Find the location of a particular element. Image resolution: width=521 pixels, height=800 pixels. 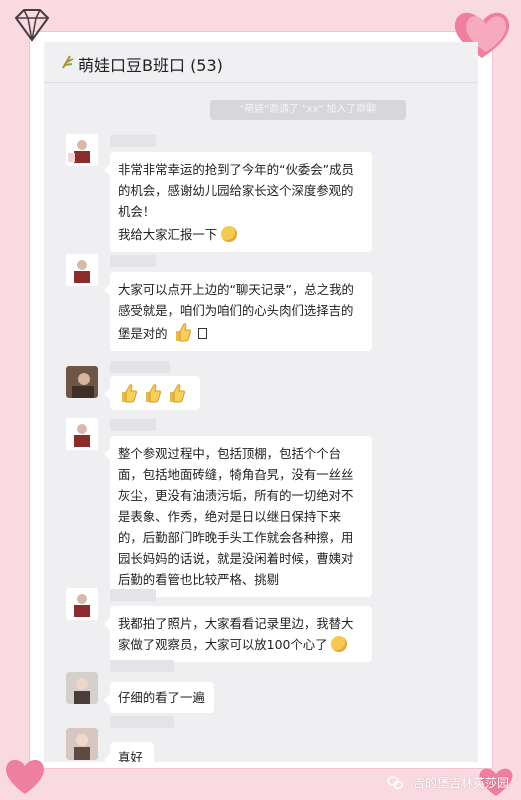

message-bubble: 仔细的看了一遍 is located at coordinates (159, 697).